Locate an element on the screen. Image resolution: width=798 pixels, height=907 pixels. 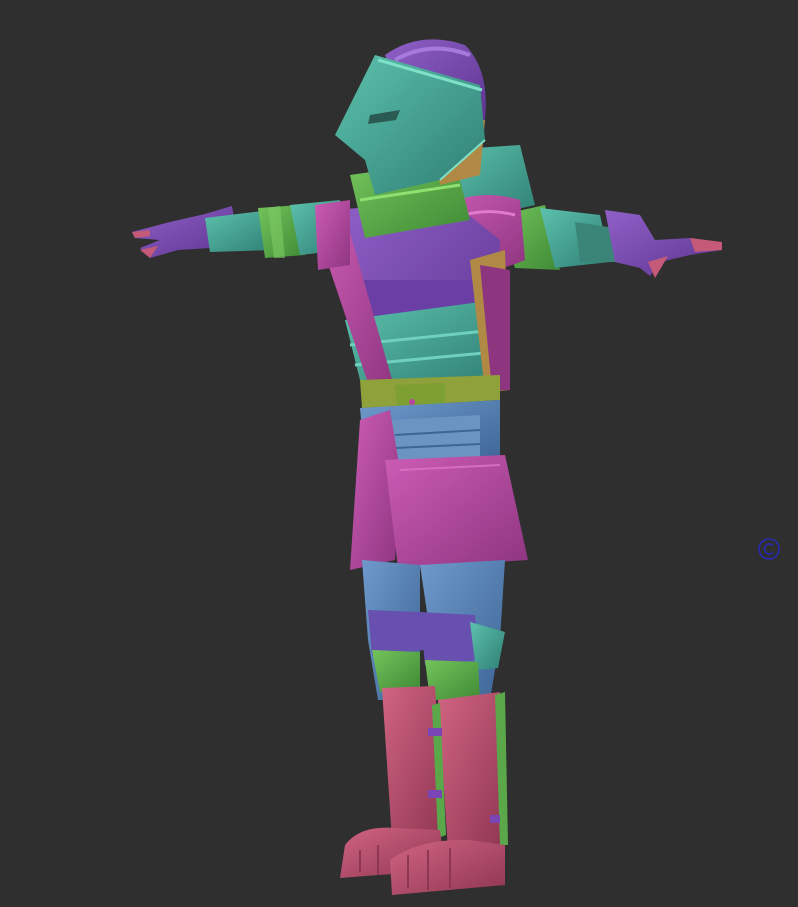
boots is located at coordinates (424, 790).